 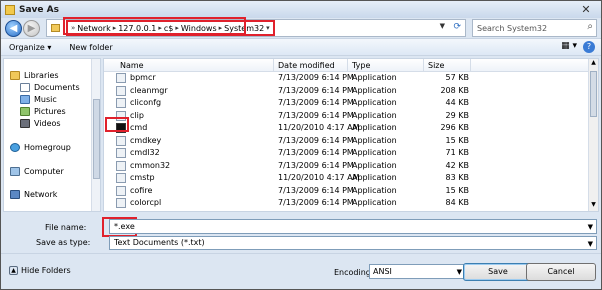 I want to click on cell-size: 83 KB, so click(x=457, y=177).